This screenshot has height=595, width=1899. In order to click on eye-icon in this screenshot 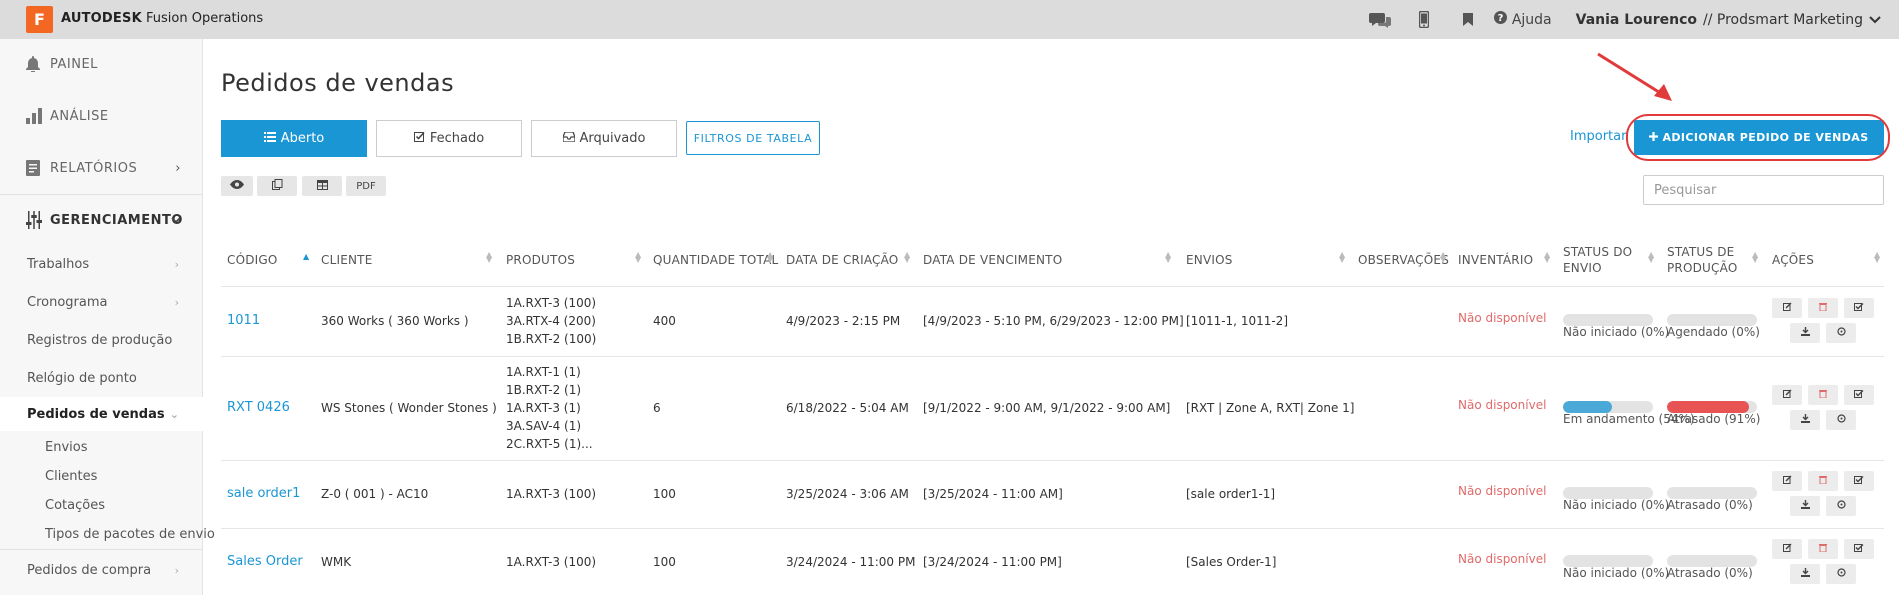, I will do `click(237, 186)`.